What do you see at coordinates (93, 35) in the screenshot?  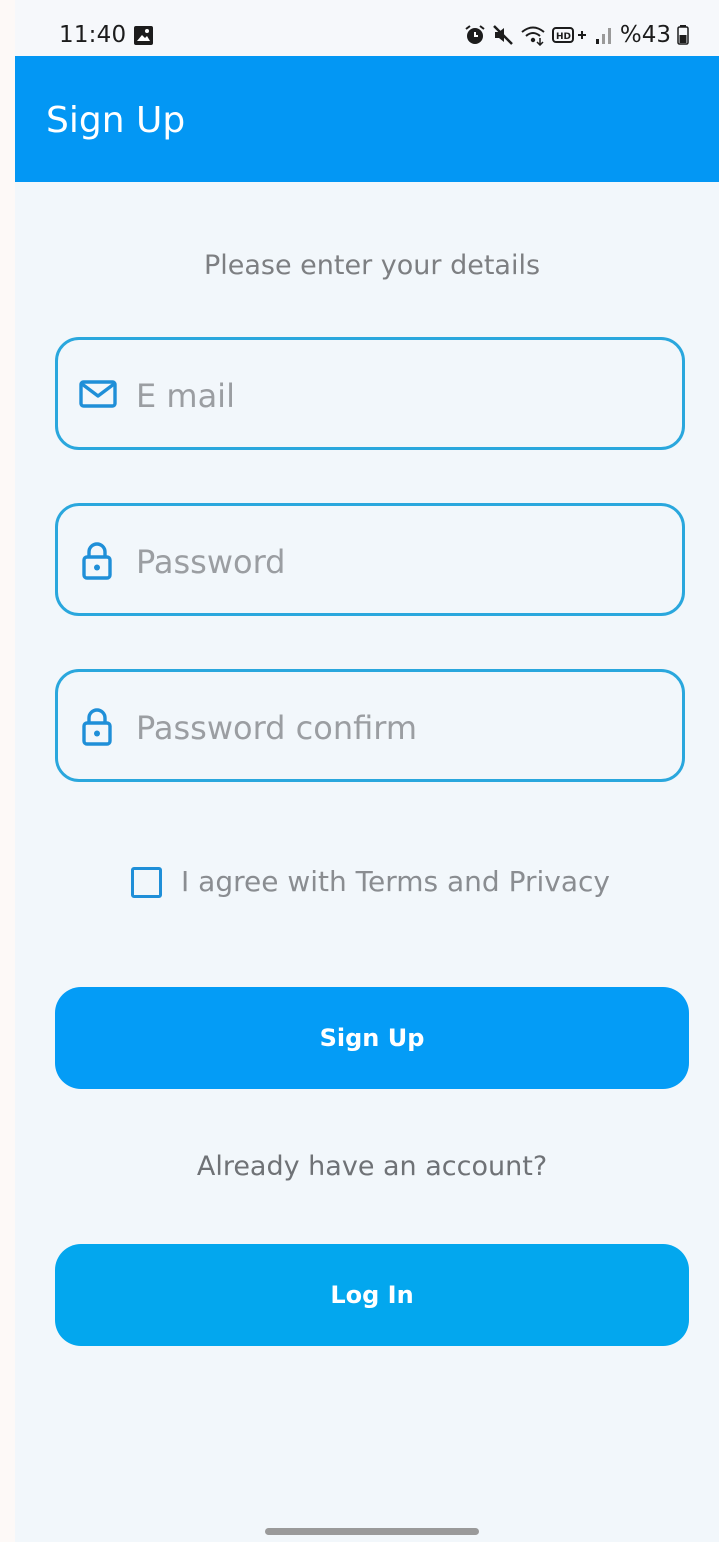 I see `status-time: 11:40` at bounding box center [93, 35].